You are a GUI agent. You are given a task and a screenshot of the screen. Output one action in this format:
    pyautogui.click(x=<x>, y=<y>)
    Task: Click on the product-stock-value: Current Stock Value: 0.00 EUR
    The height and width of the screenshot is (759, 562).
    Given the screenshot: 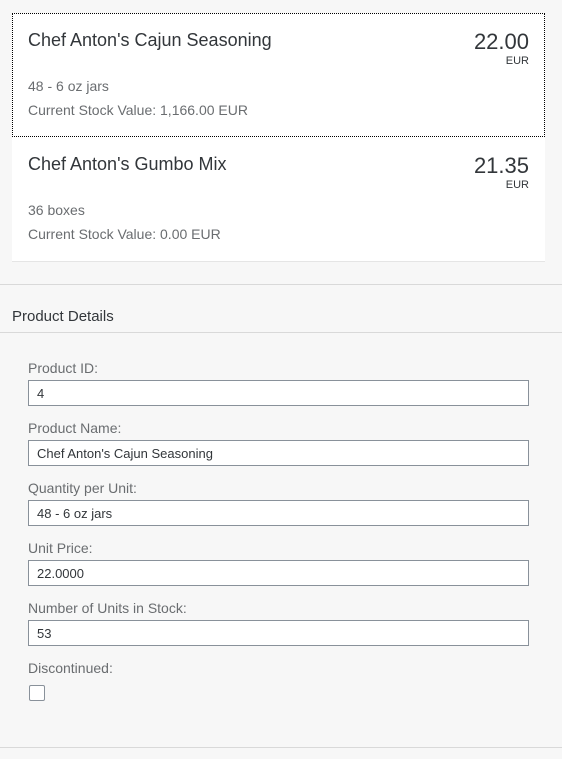 What is the action you would take?
    pyautogui.click(x=124, y=234)
    